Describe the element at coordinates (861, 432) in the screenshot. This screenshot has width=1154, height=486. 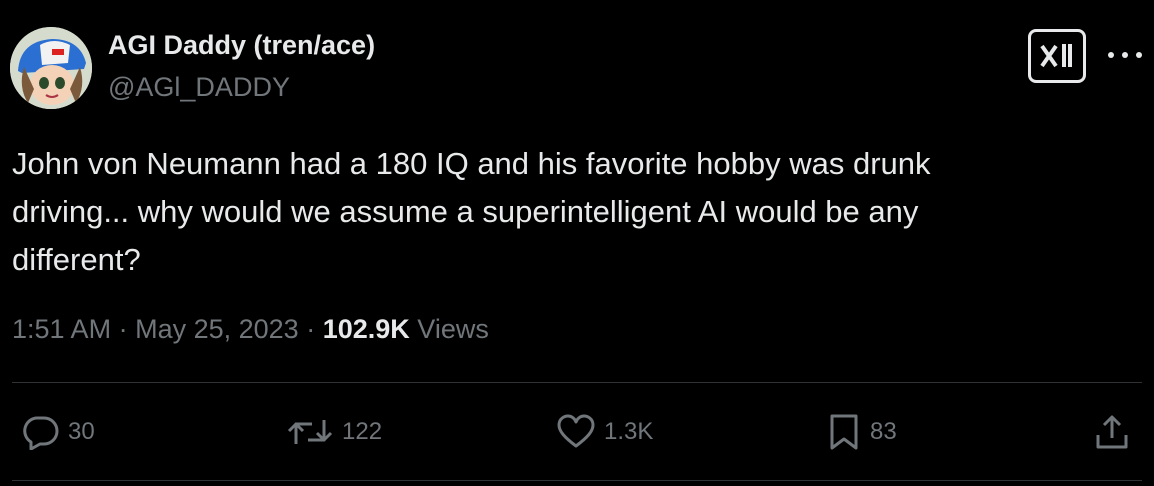
I see `bookmark-button: 83` at that location.